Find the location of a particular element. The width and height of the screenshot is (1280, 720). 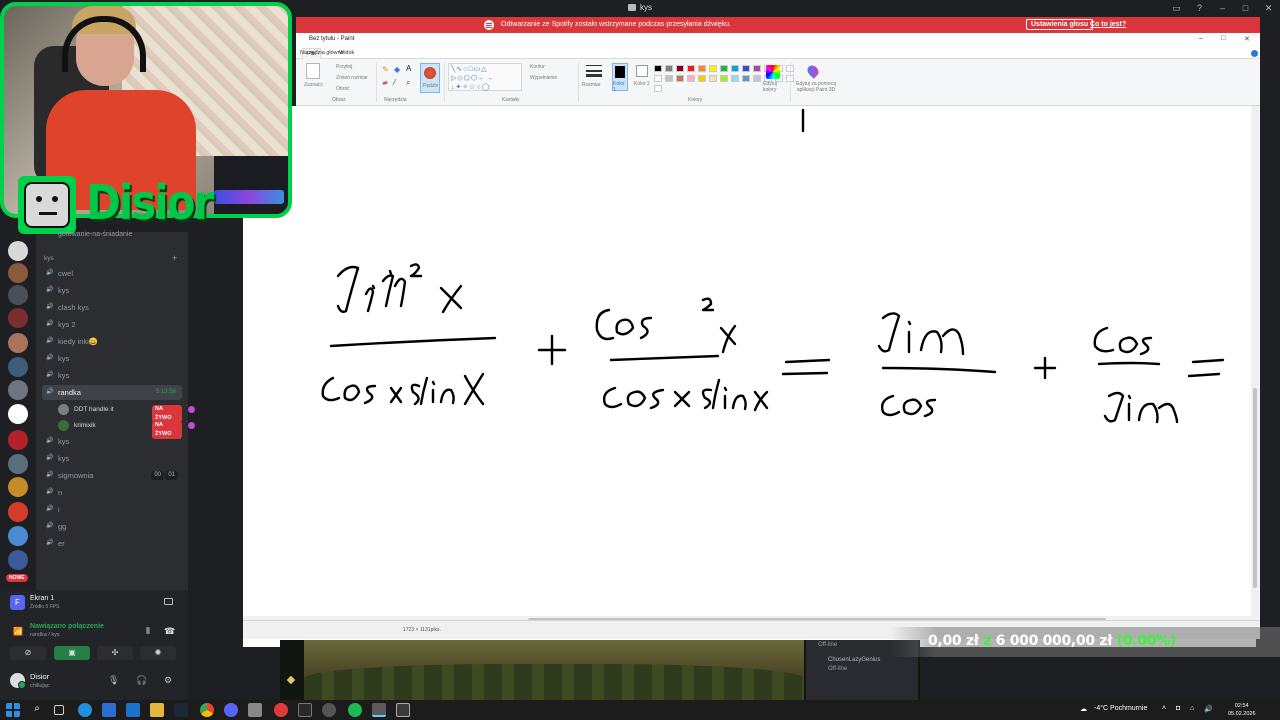

voice-channel: 🔊 clash kys is located at coordinates (112, 307).